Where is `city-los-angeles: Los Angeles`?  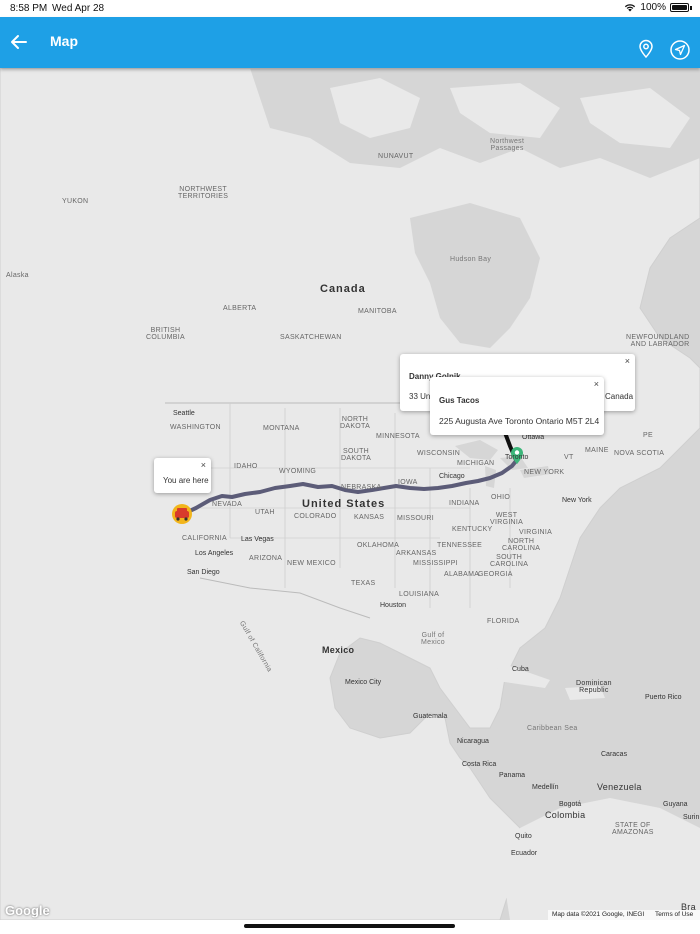 city-los-angeles: Los Angeles is located at coordinates (214, 553).